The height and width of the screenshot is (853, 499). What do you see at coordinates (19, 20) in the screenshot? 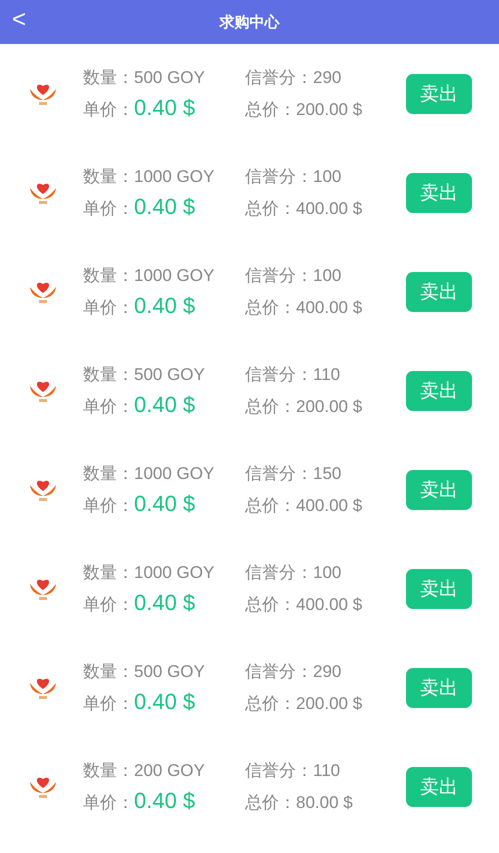
I see `back-button: <` at bounding box center [19, 20].